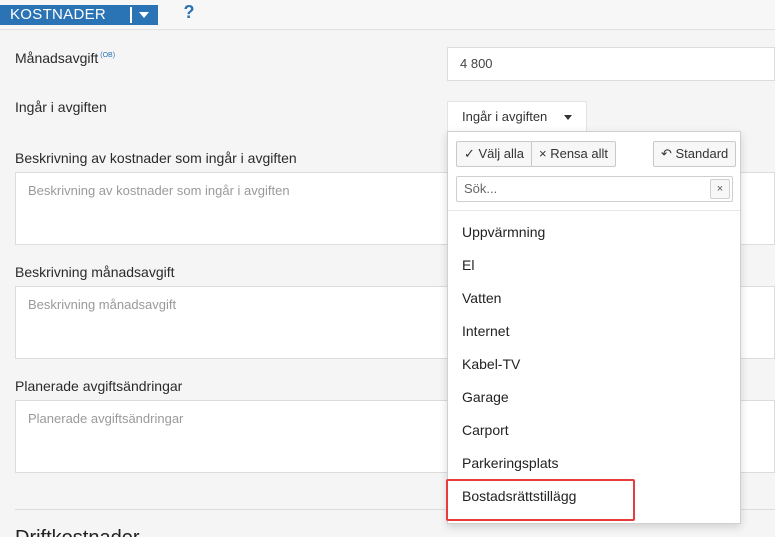 This screenshot has width=775, height=537. What do you see at coordinates (57, 58) in the screenshot?
I see `fee-label-text: Månadsavgift` at bounding box center [57, 58].